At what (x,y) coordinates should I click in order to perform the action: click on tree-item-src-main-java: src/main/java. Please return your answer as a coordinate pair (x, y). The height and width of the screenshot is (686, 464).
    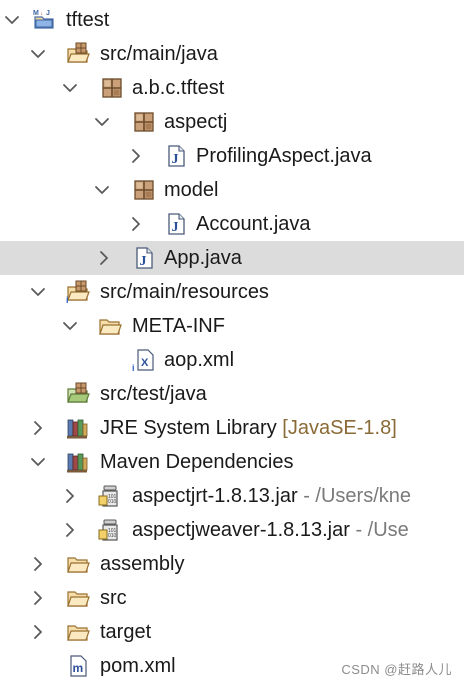
    Looking at the image, I should click on (232, 54).